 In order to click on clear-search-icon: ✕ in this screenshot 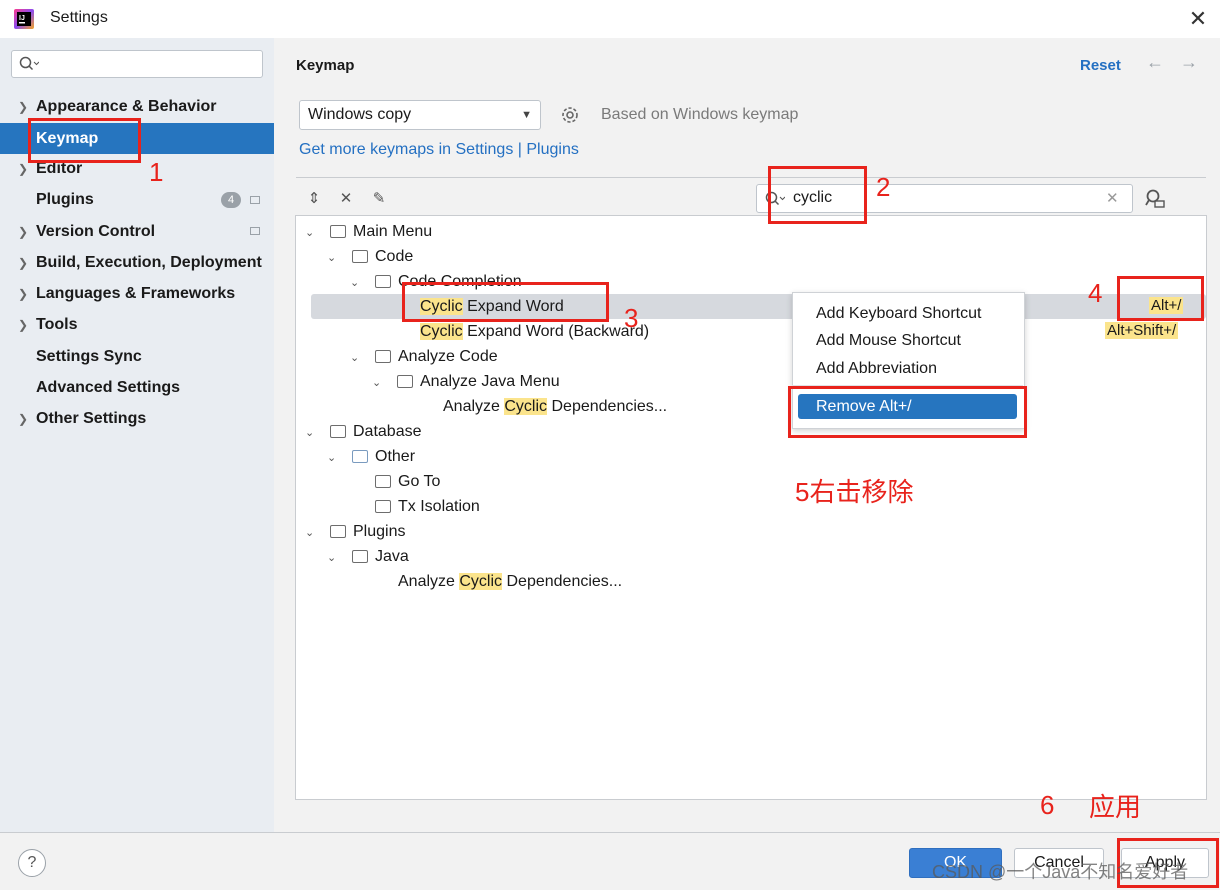, I will do `click(1112, 198)`.